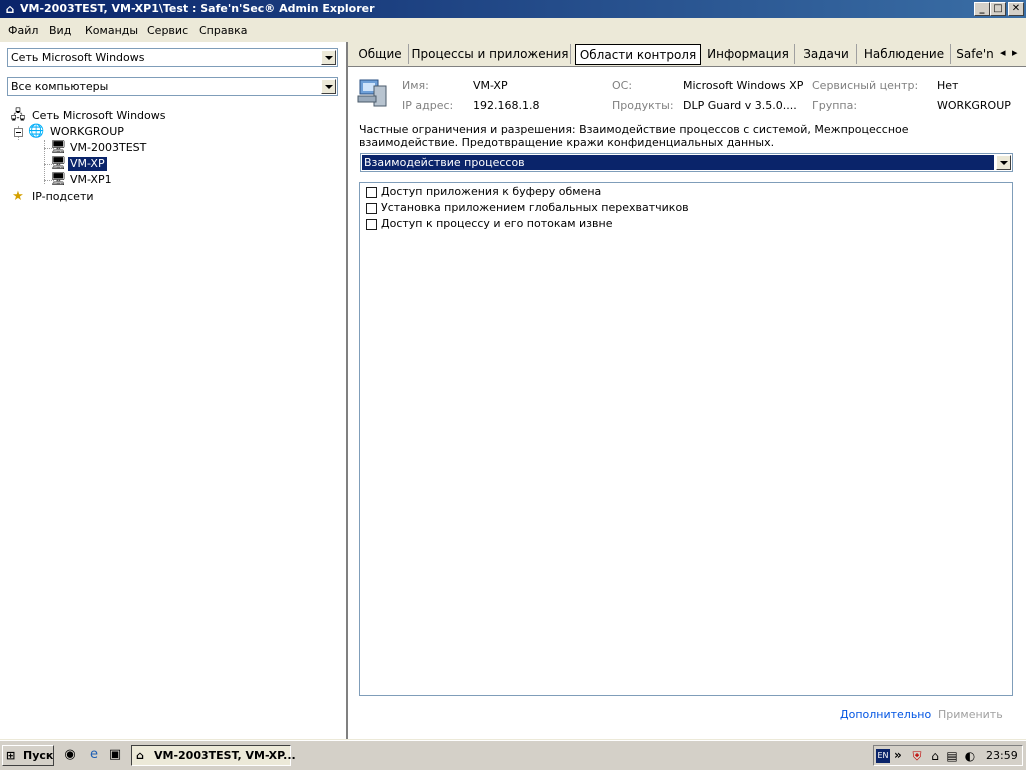  What do you see at coordinates (44, 162) in the screenshot?
I see `tree-line` at bounding box center [44, 162].